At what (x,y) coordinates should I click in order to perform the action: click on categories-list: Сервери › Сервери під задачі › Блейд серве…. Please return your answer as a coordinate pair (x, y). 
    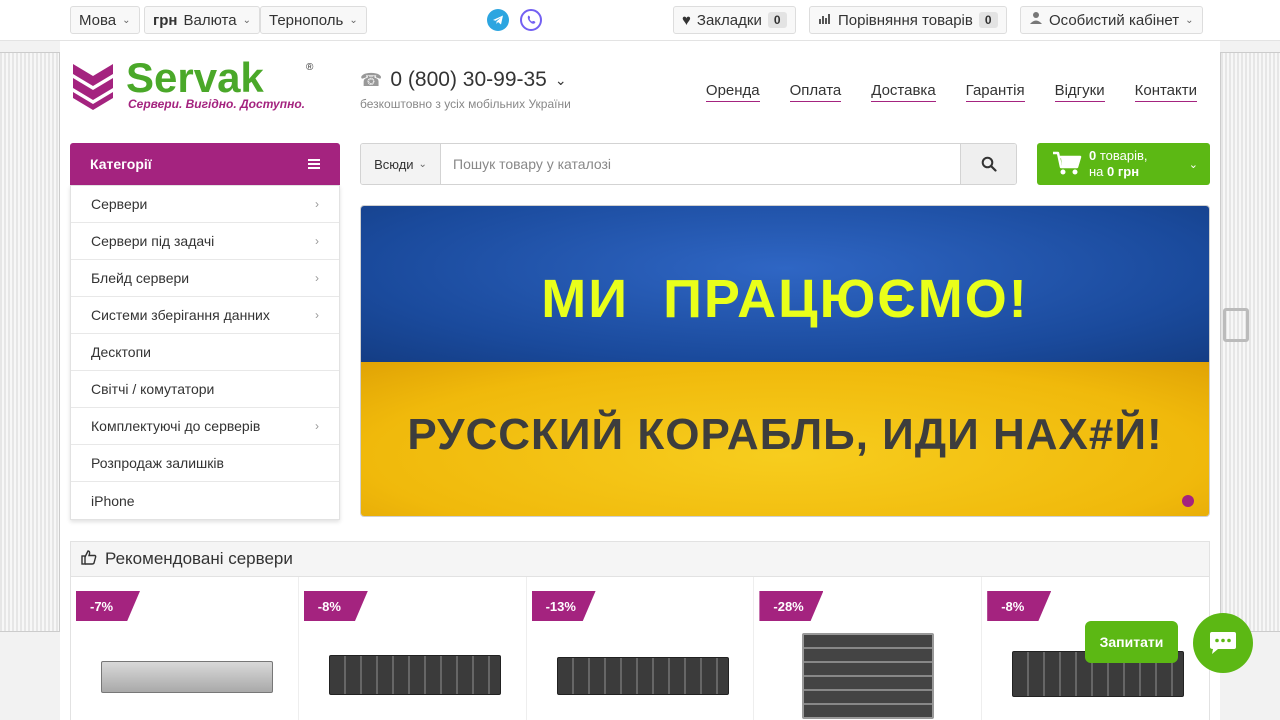
    Looking at the image, I should click on (205, 352).